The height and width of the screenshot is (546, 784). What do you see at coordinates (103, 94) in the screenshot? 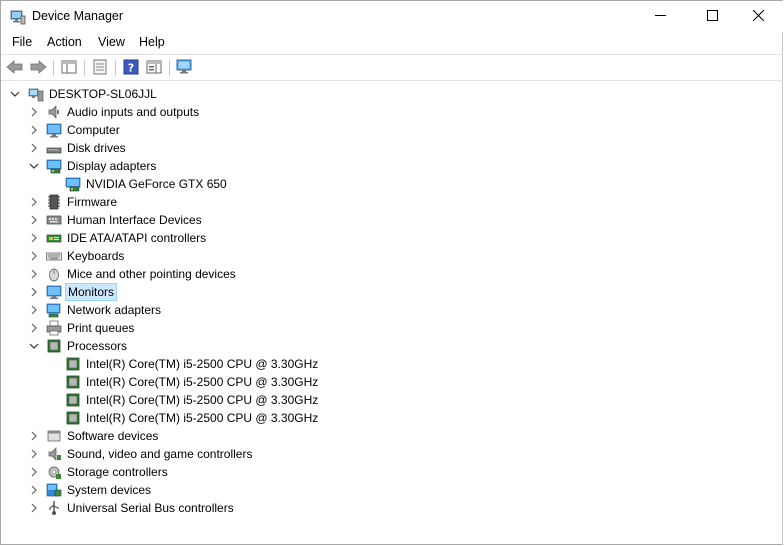
I see `tree-item-label: DESKTOP-SL06JJL` at bounding box center [103, 94].